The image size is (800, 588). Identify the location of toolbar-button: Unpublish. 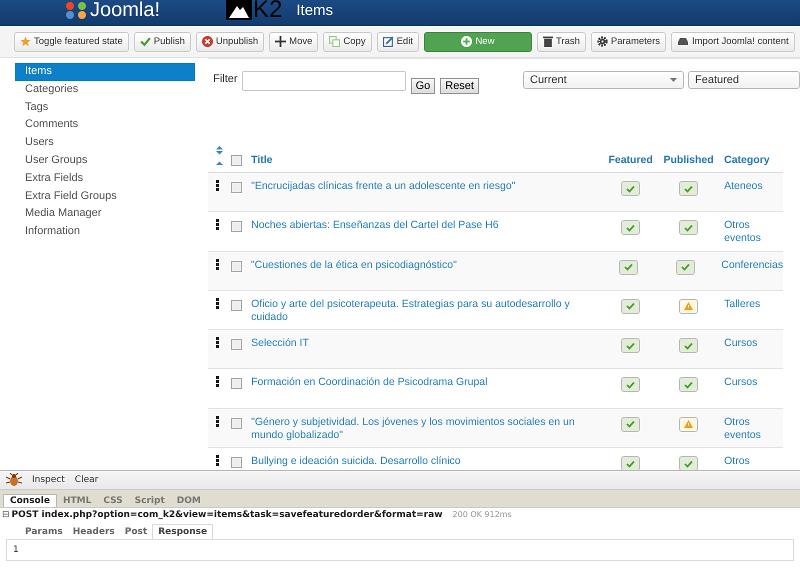
(230, 42).